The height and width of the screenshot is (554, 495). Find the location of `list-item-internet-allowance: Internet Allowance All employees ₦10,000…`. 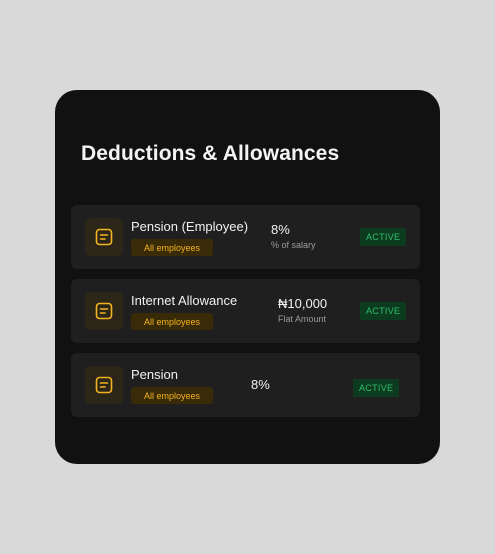

list-item-internet-allowance: Internet Allowance All employees ₦10,000… is located at coordinates (245, 311).